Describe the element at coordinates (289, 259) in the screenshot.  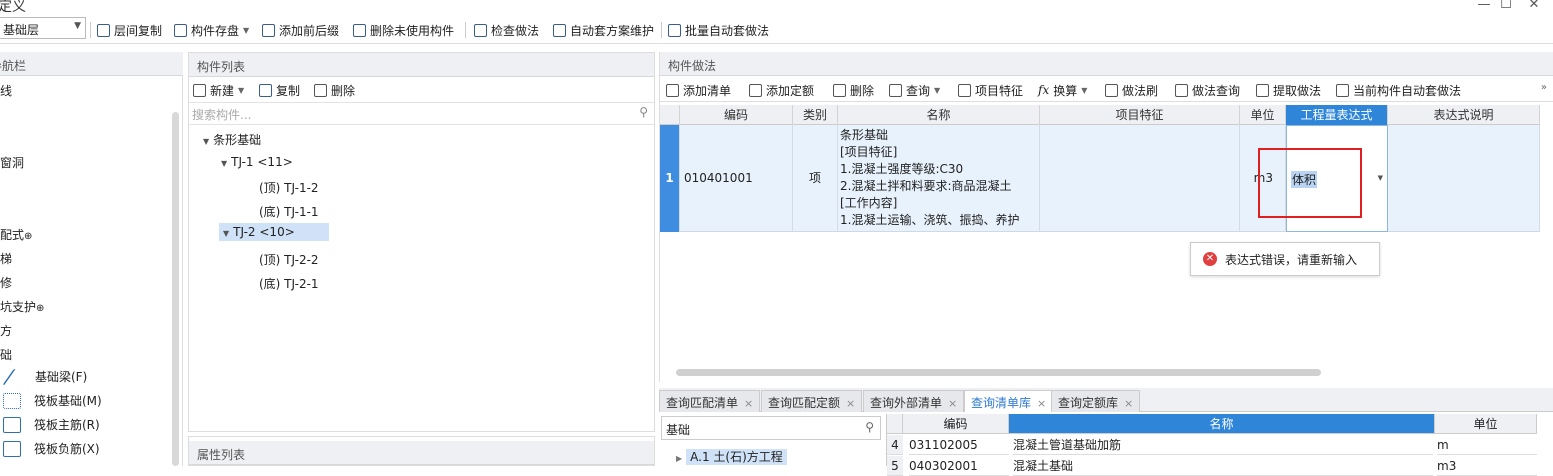
I see `tree-node-tj2-top: (顶) TJ-2-2` at that location.